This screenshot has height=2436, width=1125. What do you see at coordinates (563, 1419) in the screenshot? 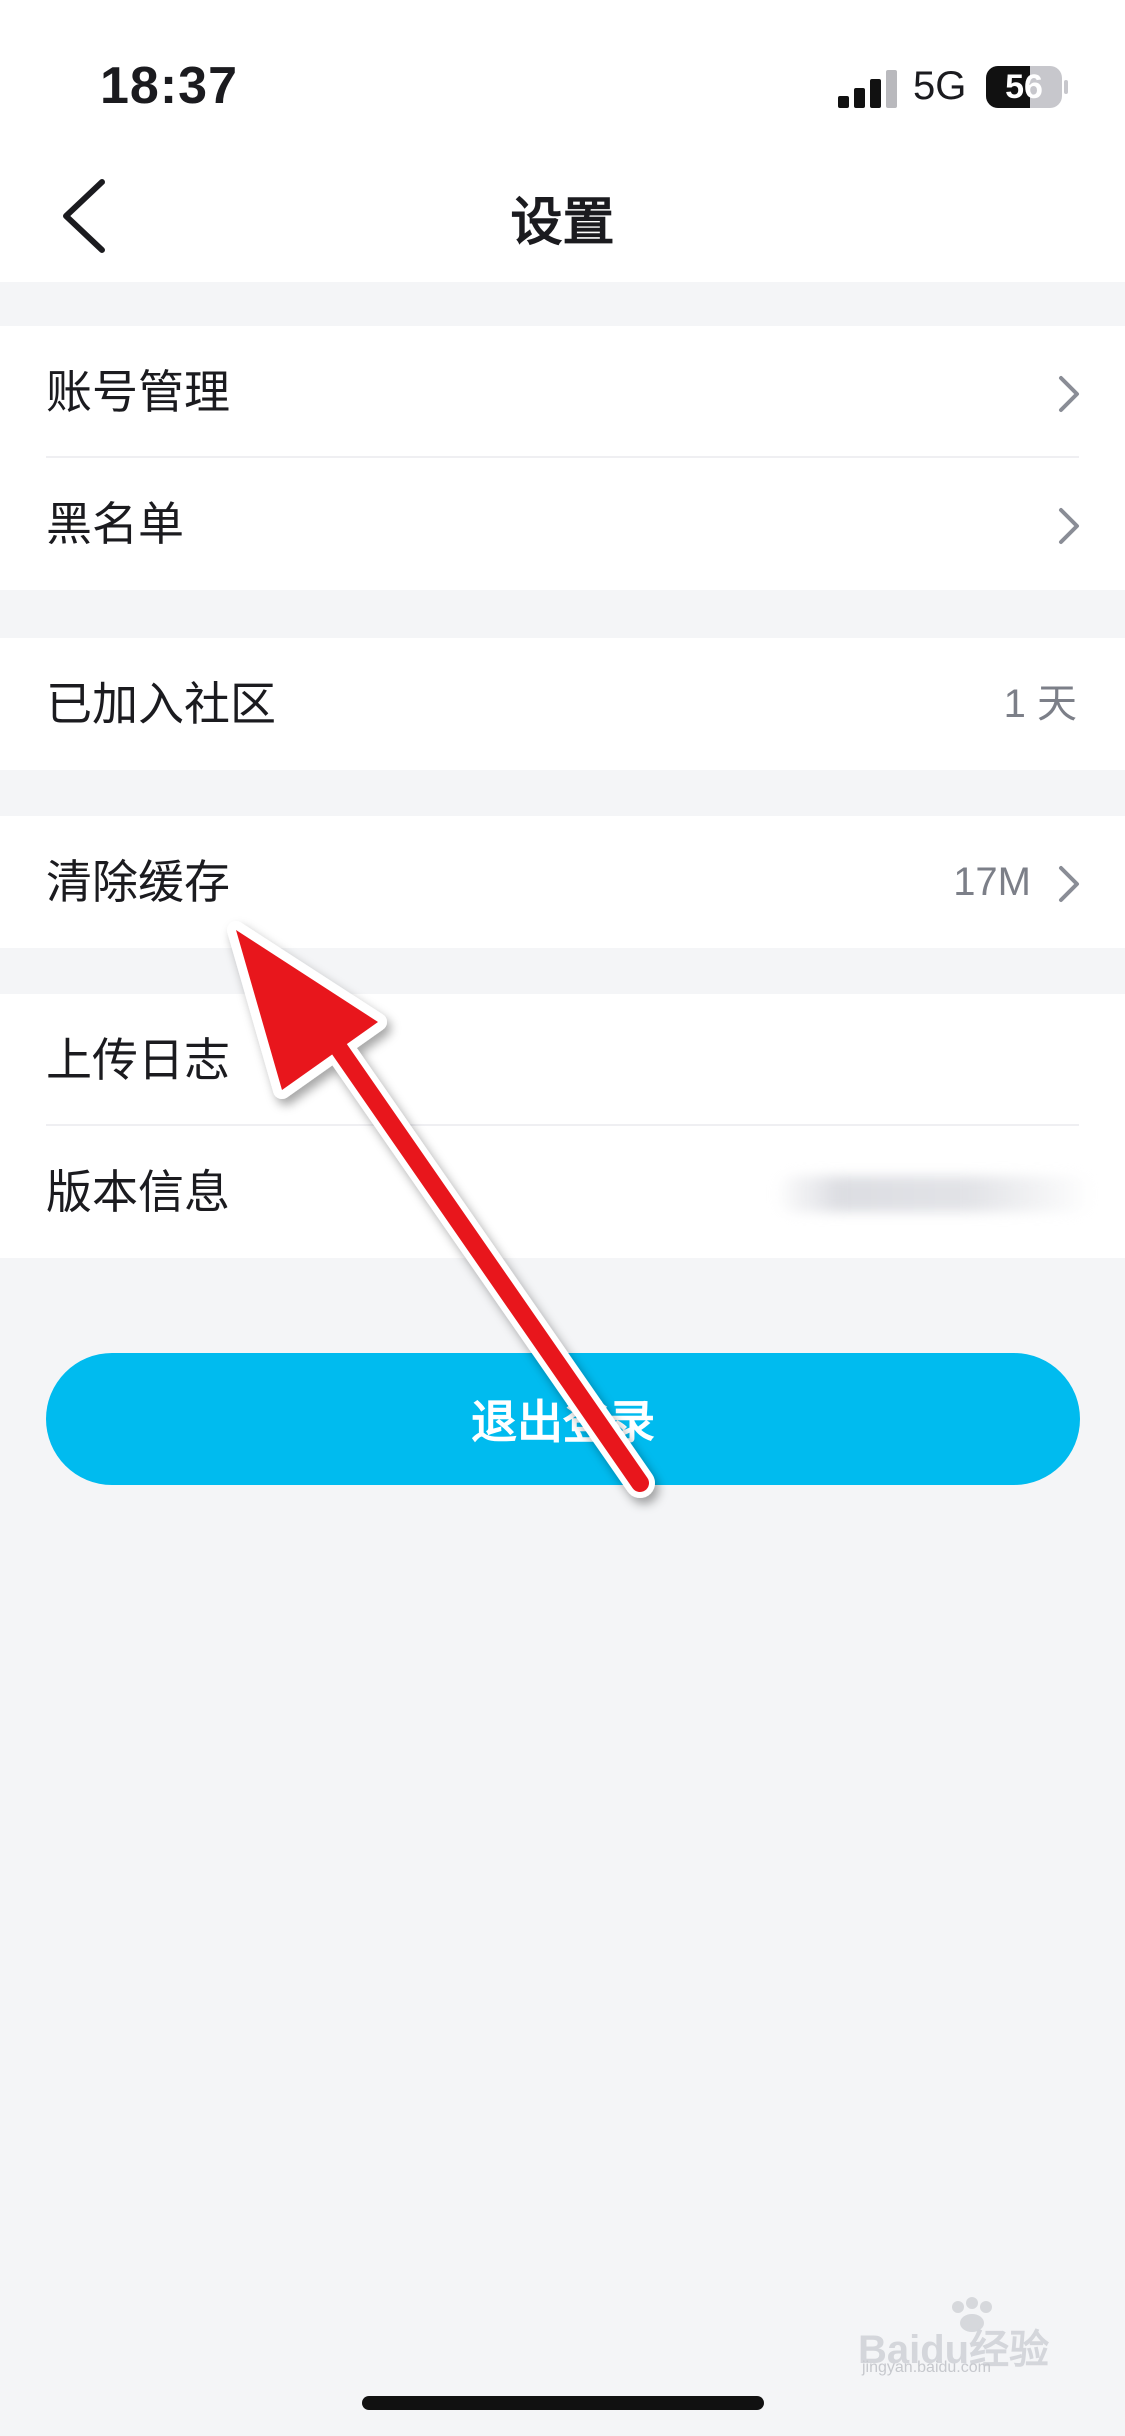
I see `logout-button: 退出登录` at bounding box center [563, 1419].